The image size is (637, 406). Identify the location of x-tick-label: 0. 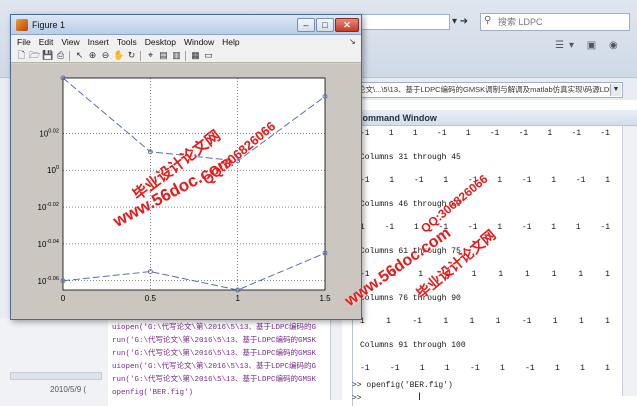
(63, 298).